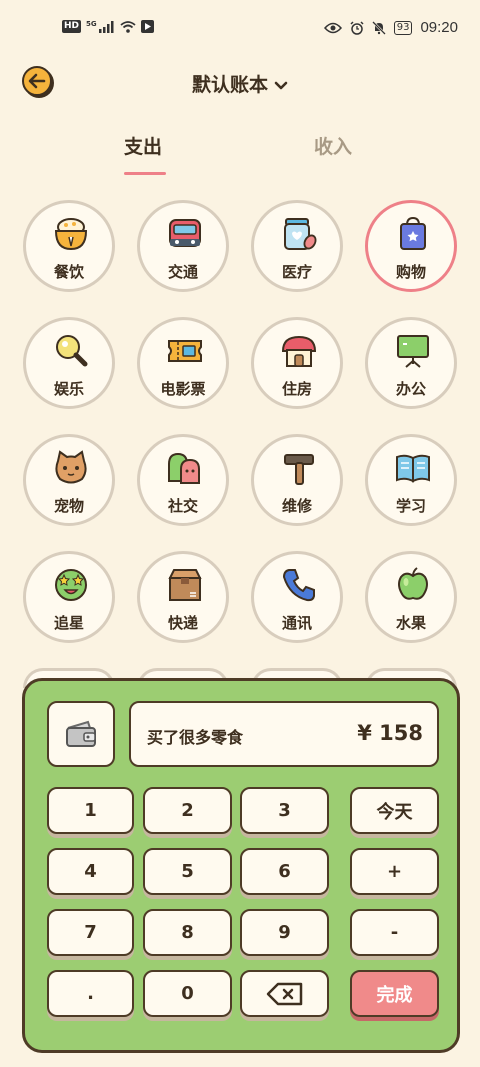 The image size is (480, 1067). I want to click on category-express: 快递, so click(183, 597).